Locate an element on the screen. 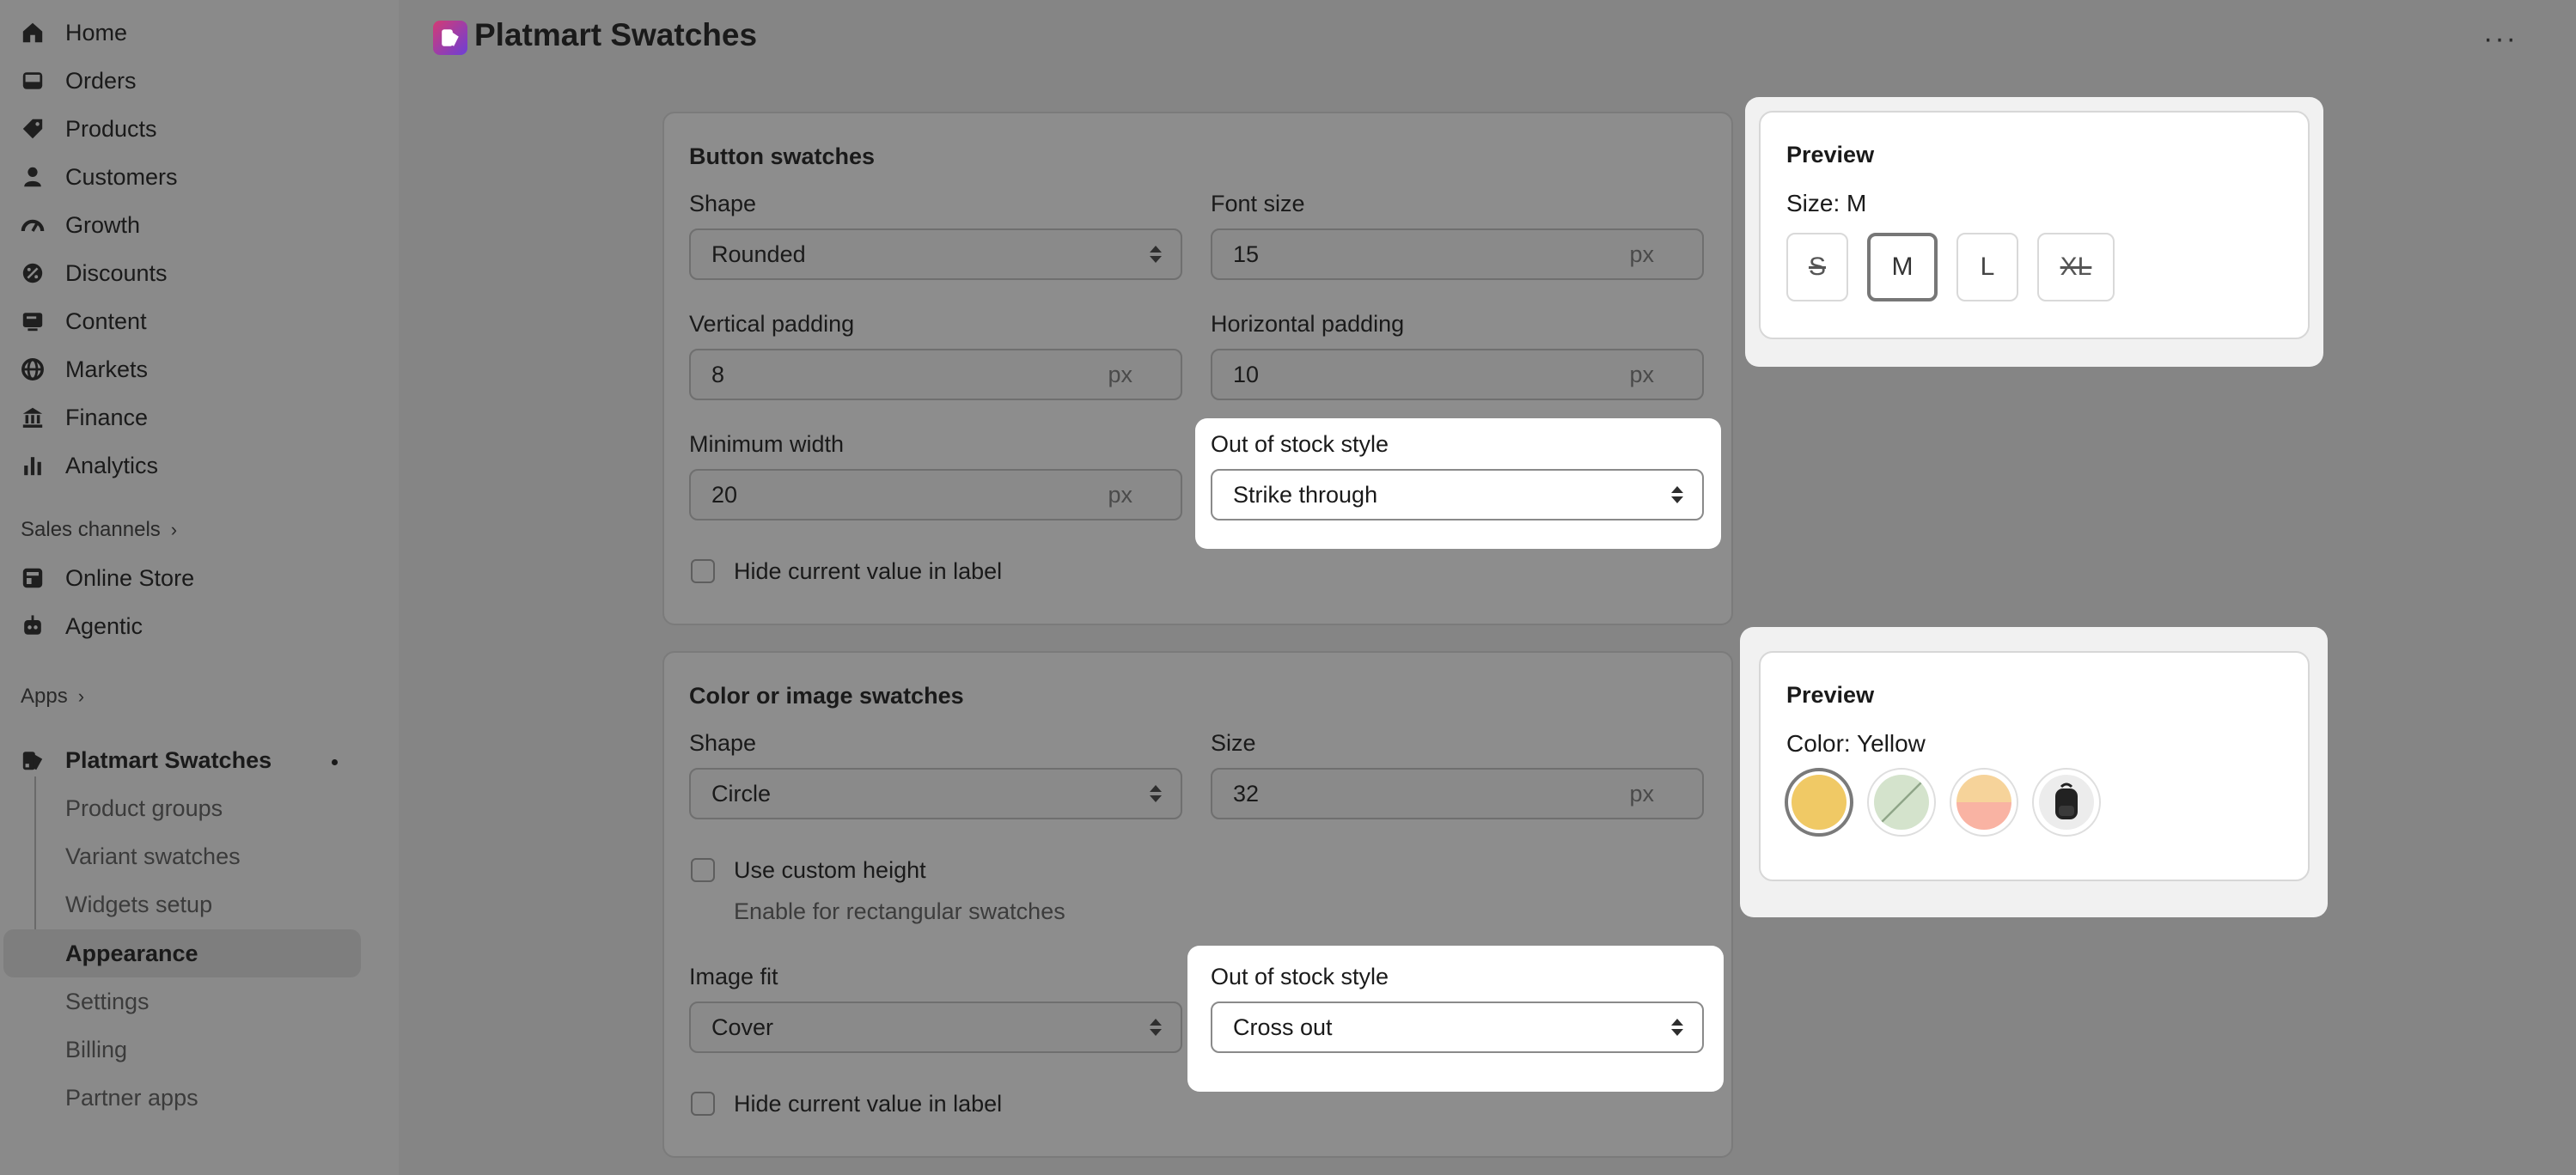 The width and height of the screenshot is (2576, 1175). page-title: Platmart Swatches is located at coordinates (616, 34).